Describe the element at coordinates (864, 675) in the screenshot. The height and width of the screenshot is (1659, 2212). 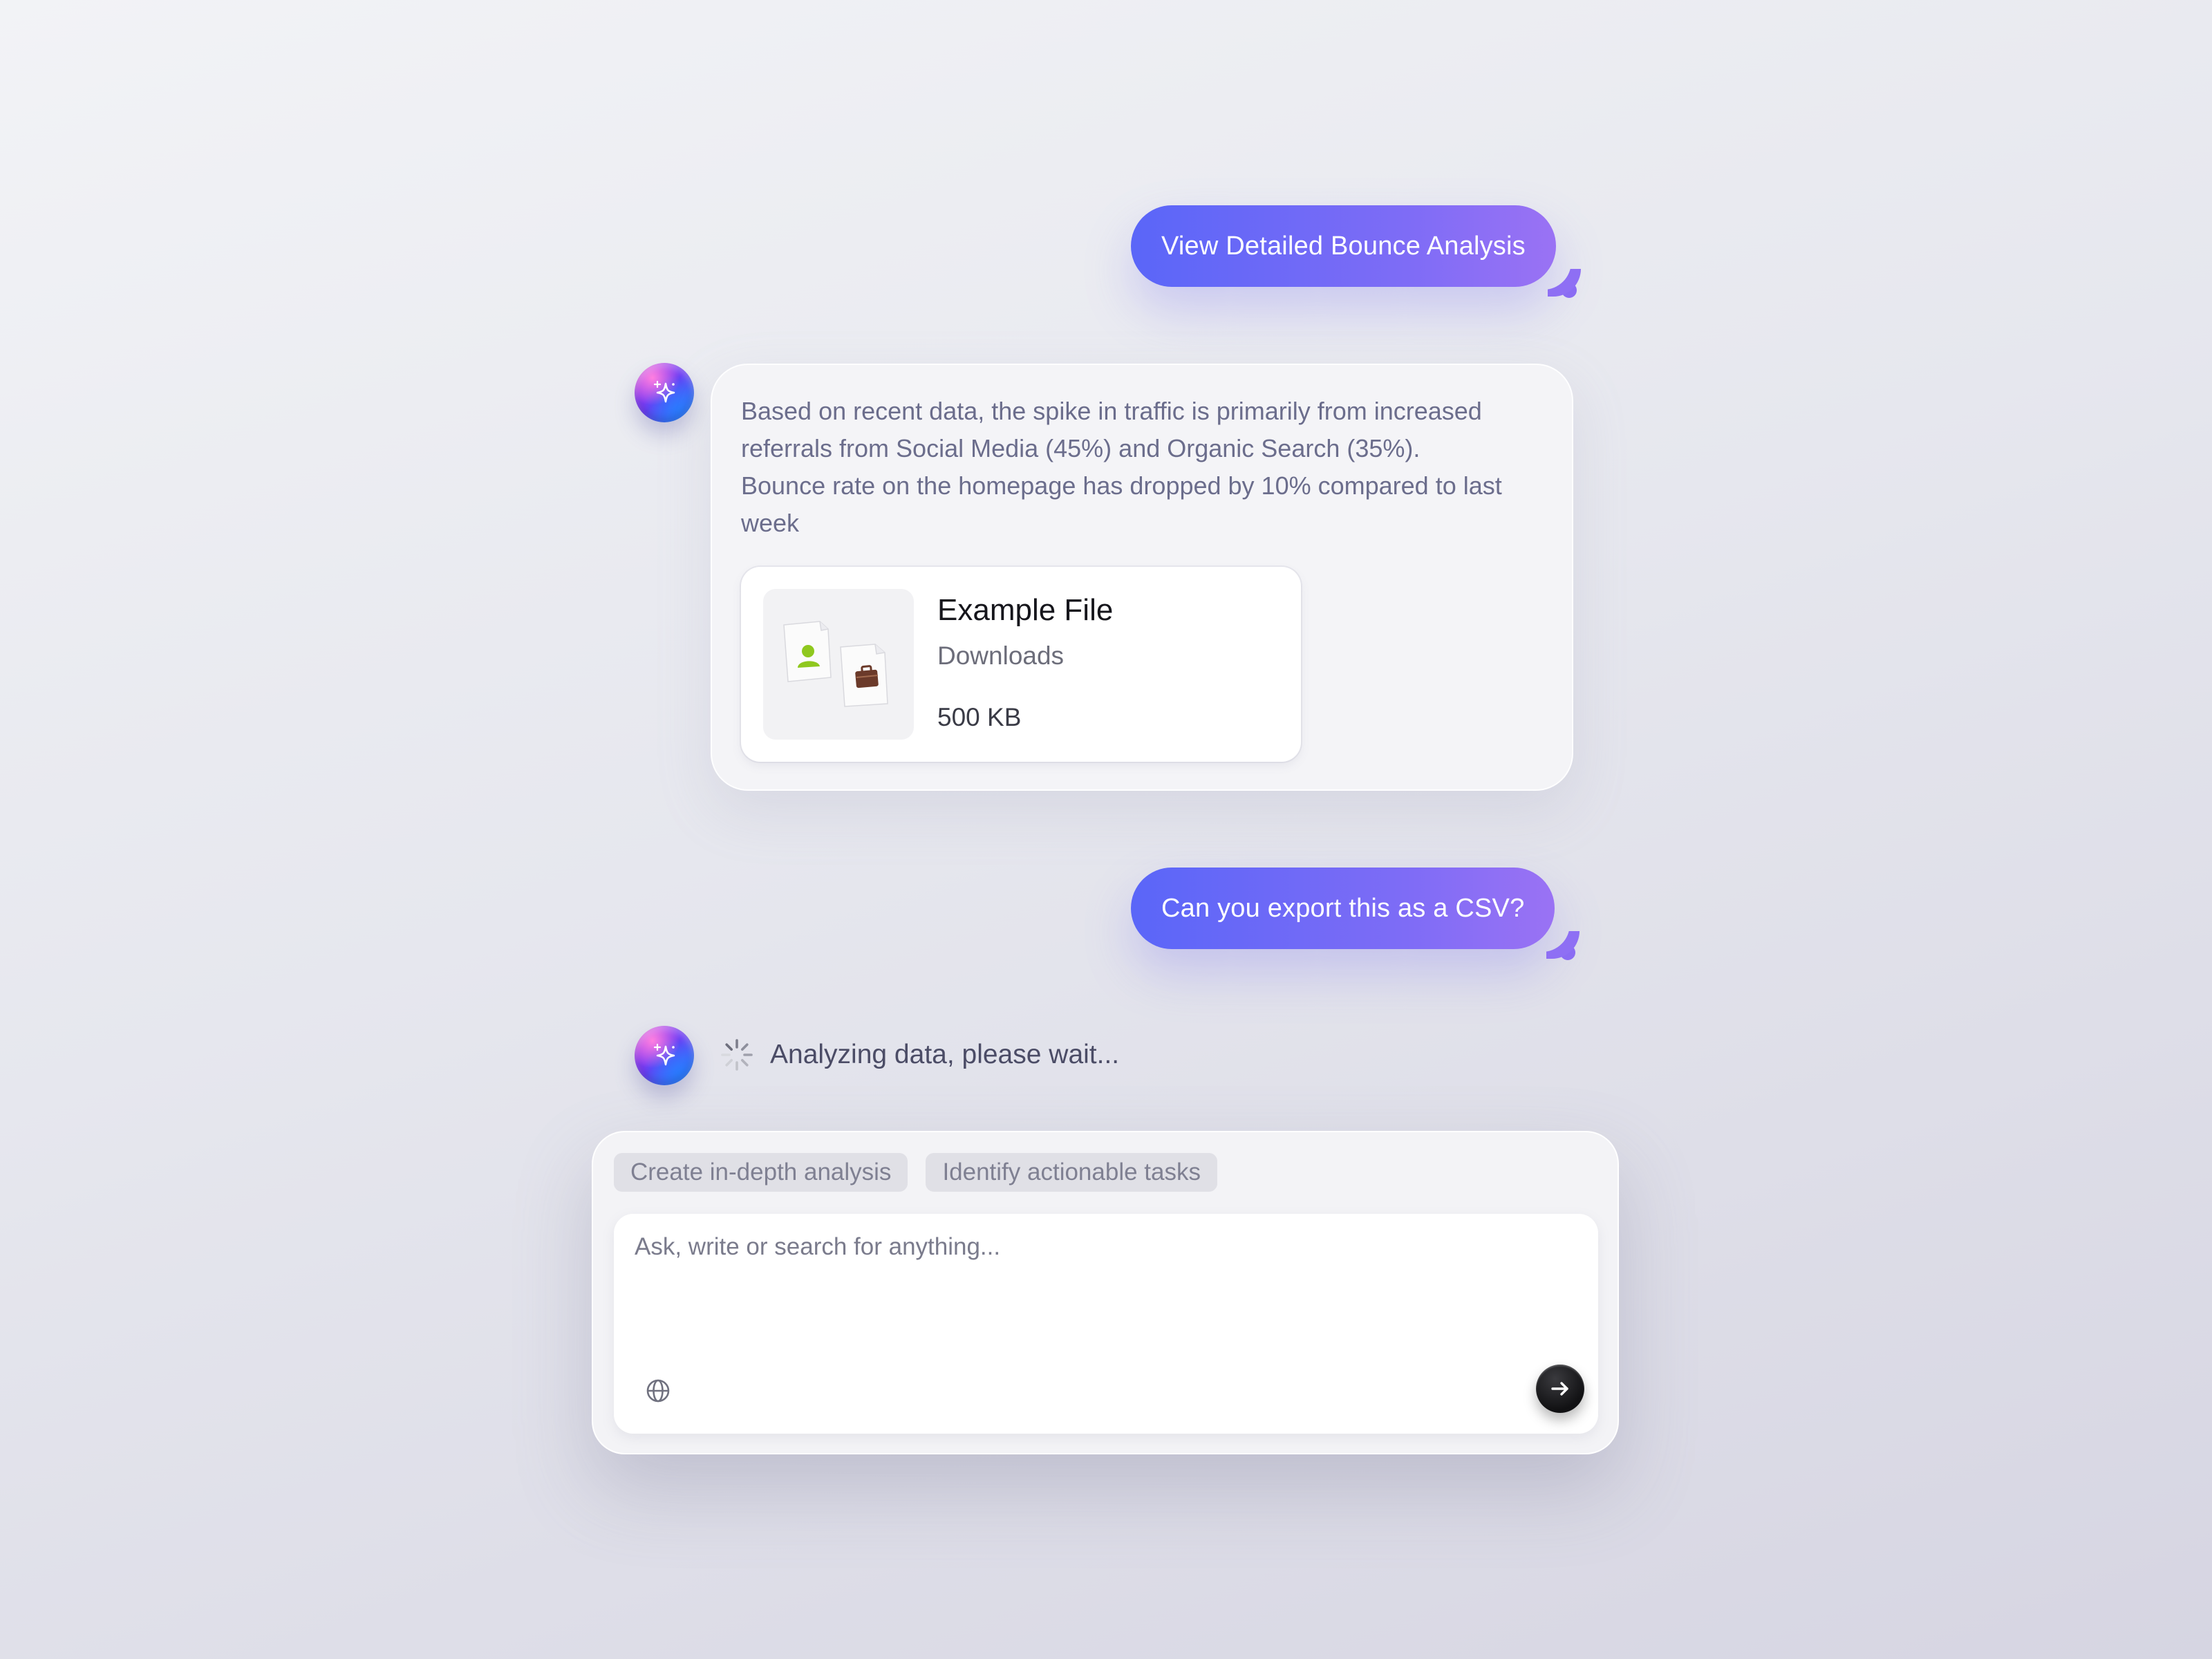
I see `briefcase-document-icon` at that location.